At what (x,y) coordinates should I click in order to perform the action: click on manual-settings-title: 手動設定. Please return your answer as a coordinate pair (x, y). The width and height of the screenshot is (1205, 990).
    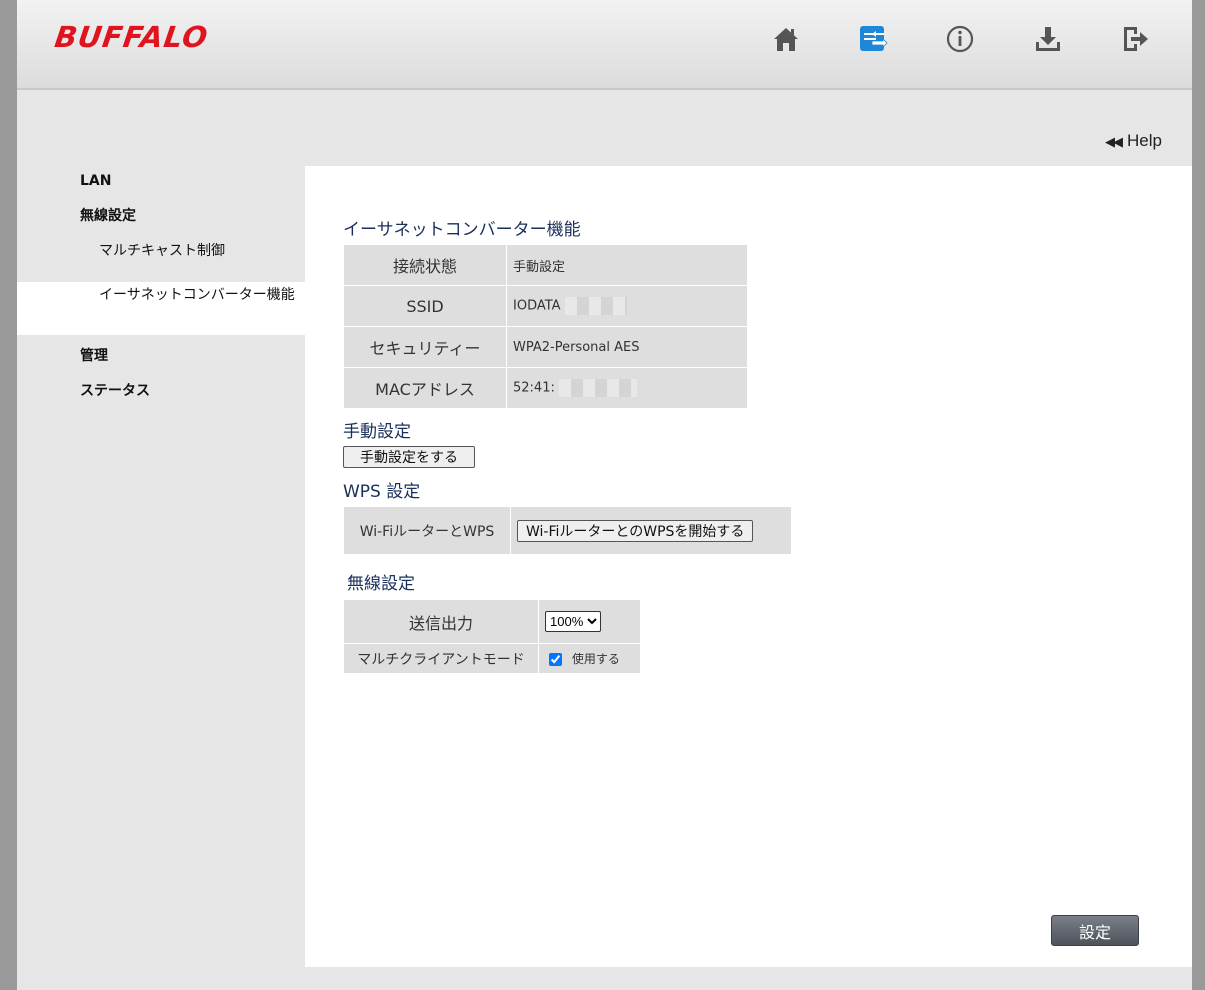
    Looking at the image, I should click on (377, 432).